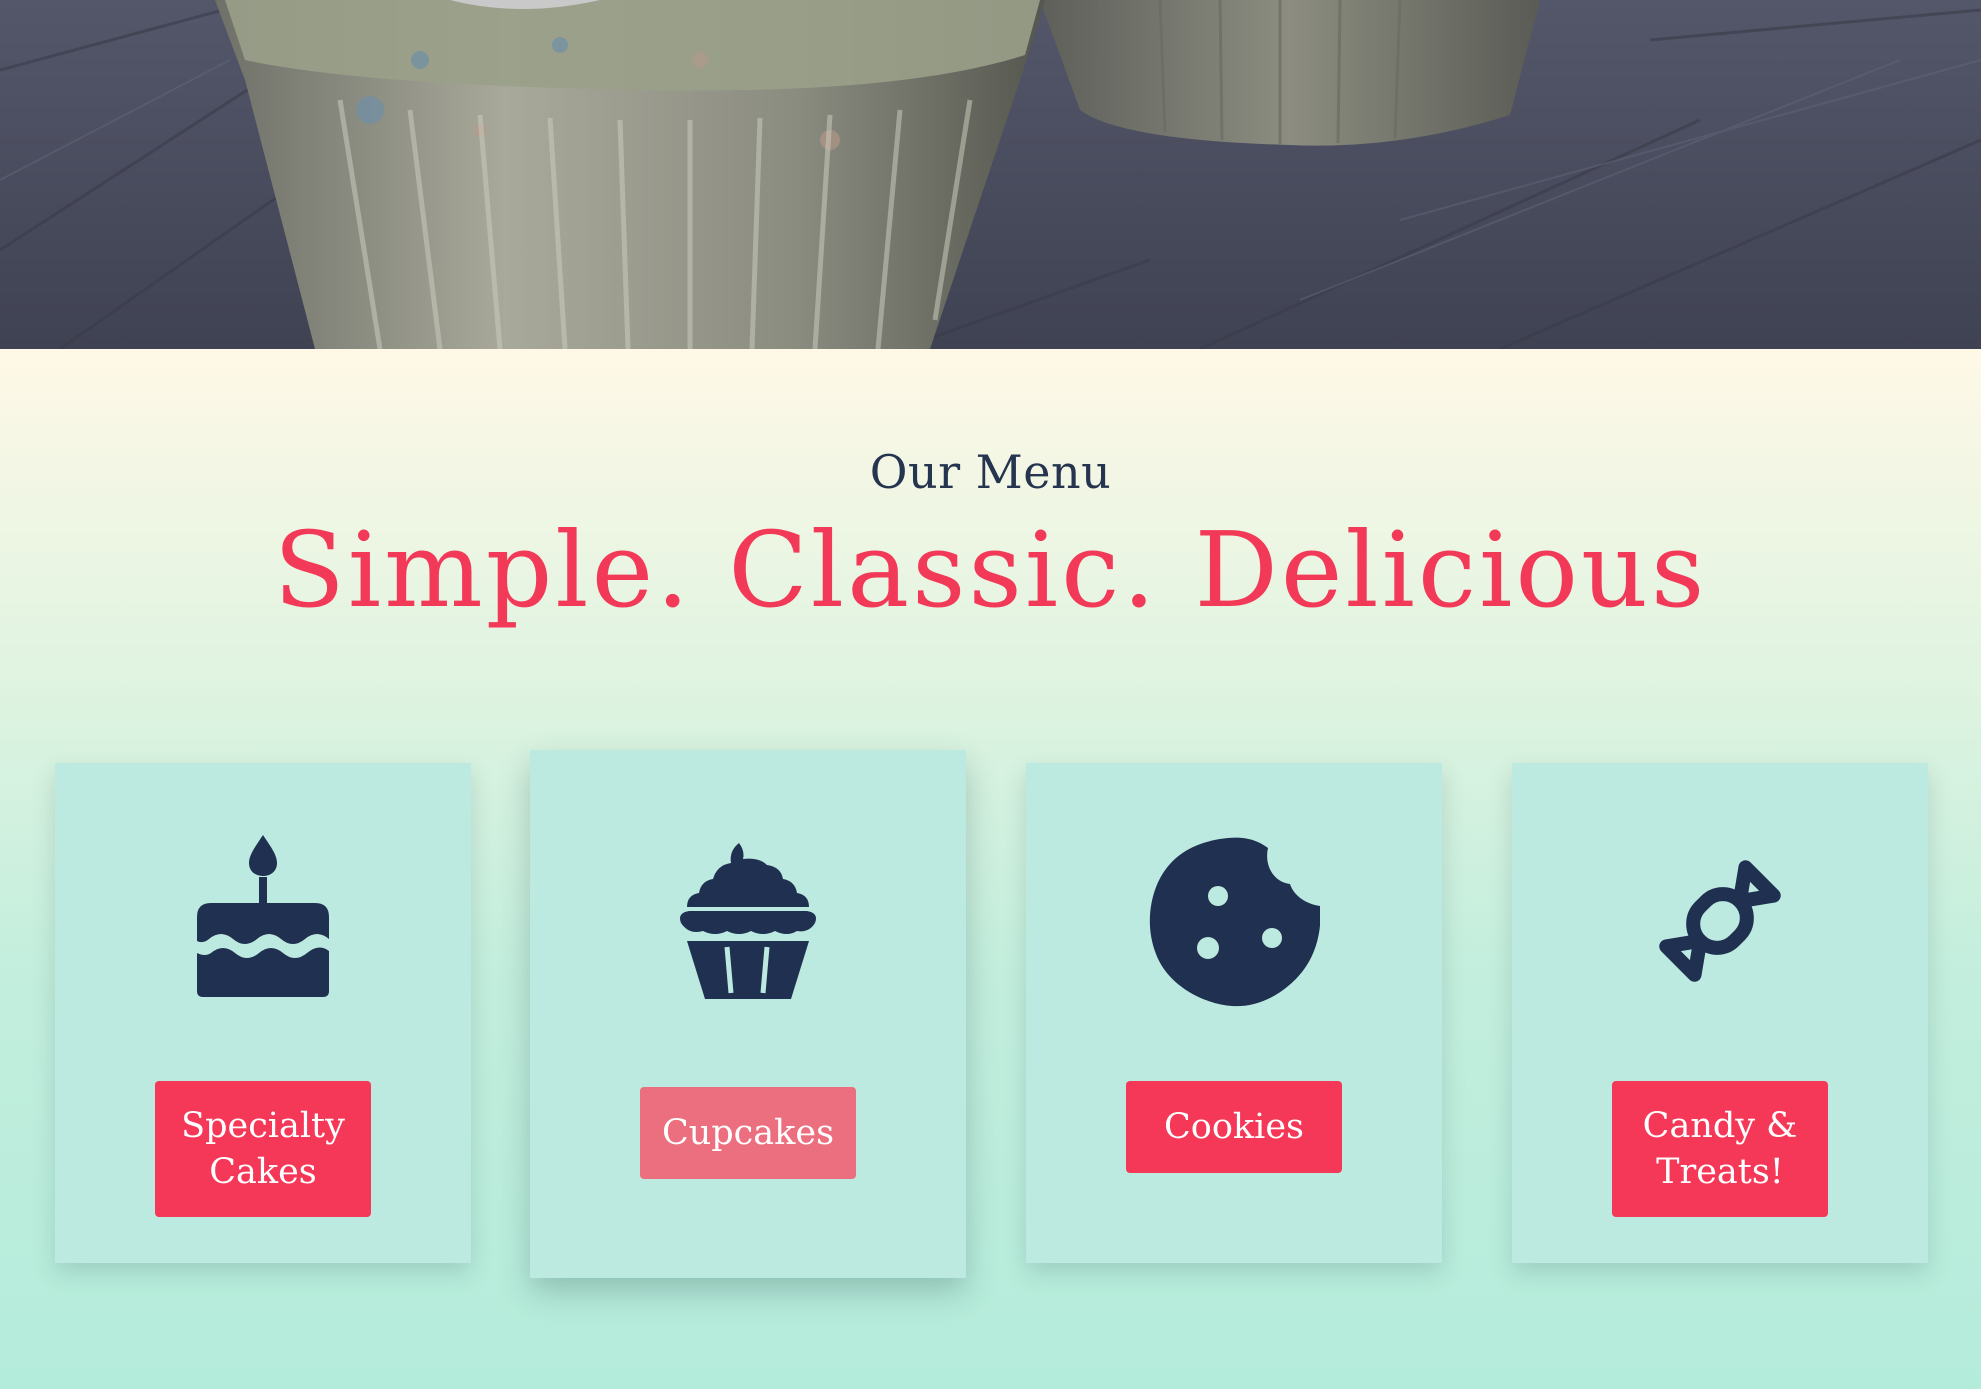 The width and height of the screenshot is (1981, 1389). I want to click on candy-treats-button: Candy & Treats!, so click(1720, 1149).